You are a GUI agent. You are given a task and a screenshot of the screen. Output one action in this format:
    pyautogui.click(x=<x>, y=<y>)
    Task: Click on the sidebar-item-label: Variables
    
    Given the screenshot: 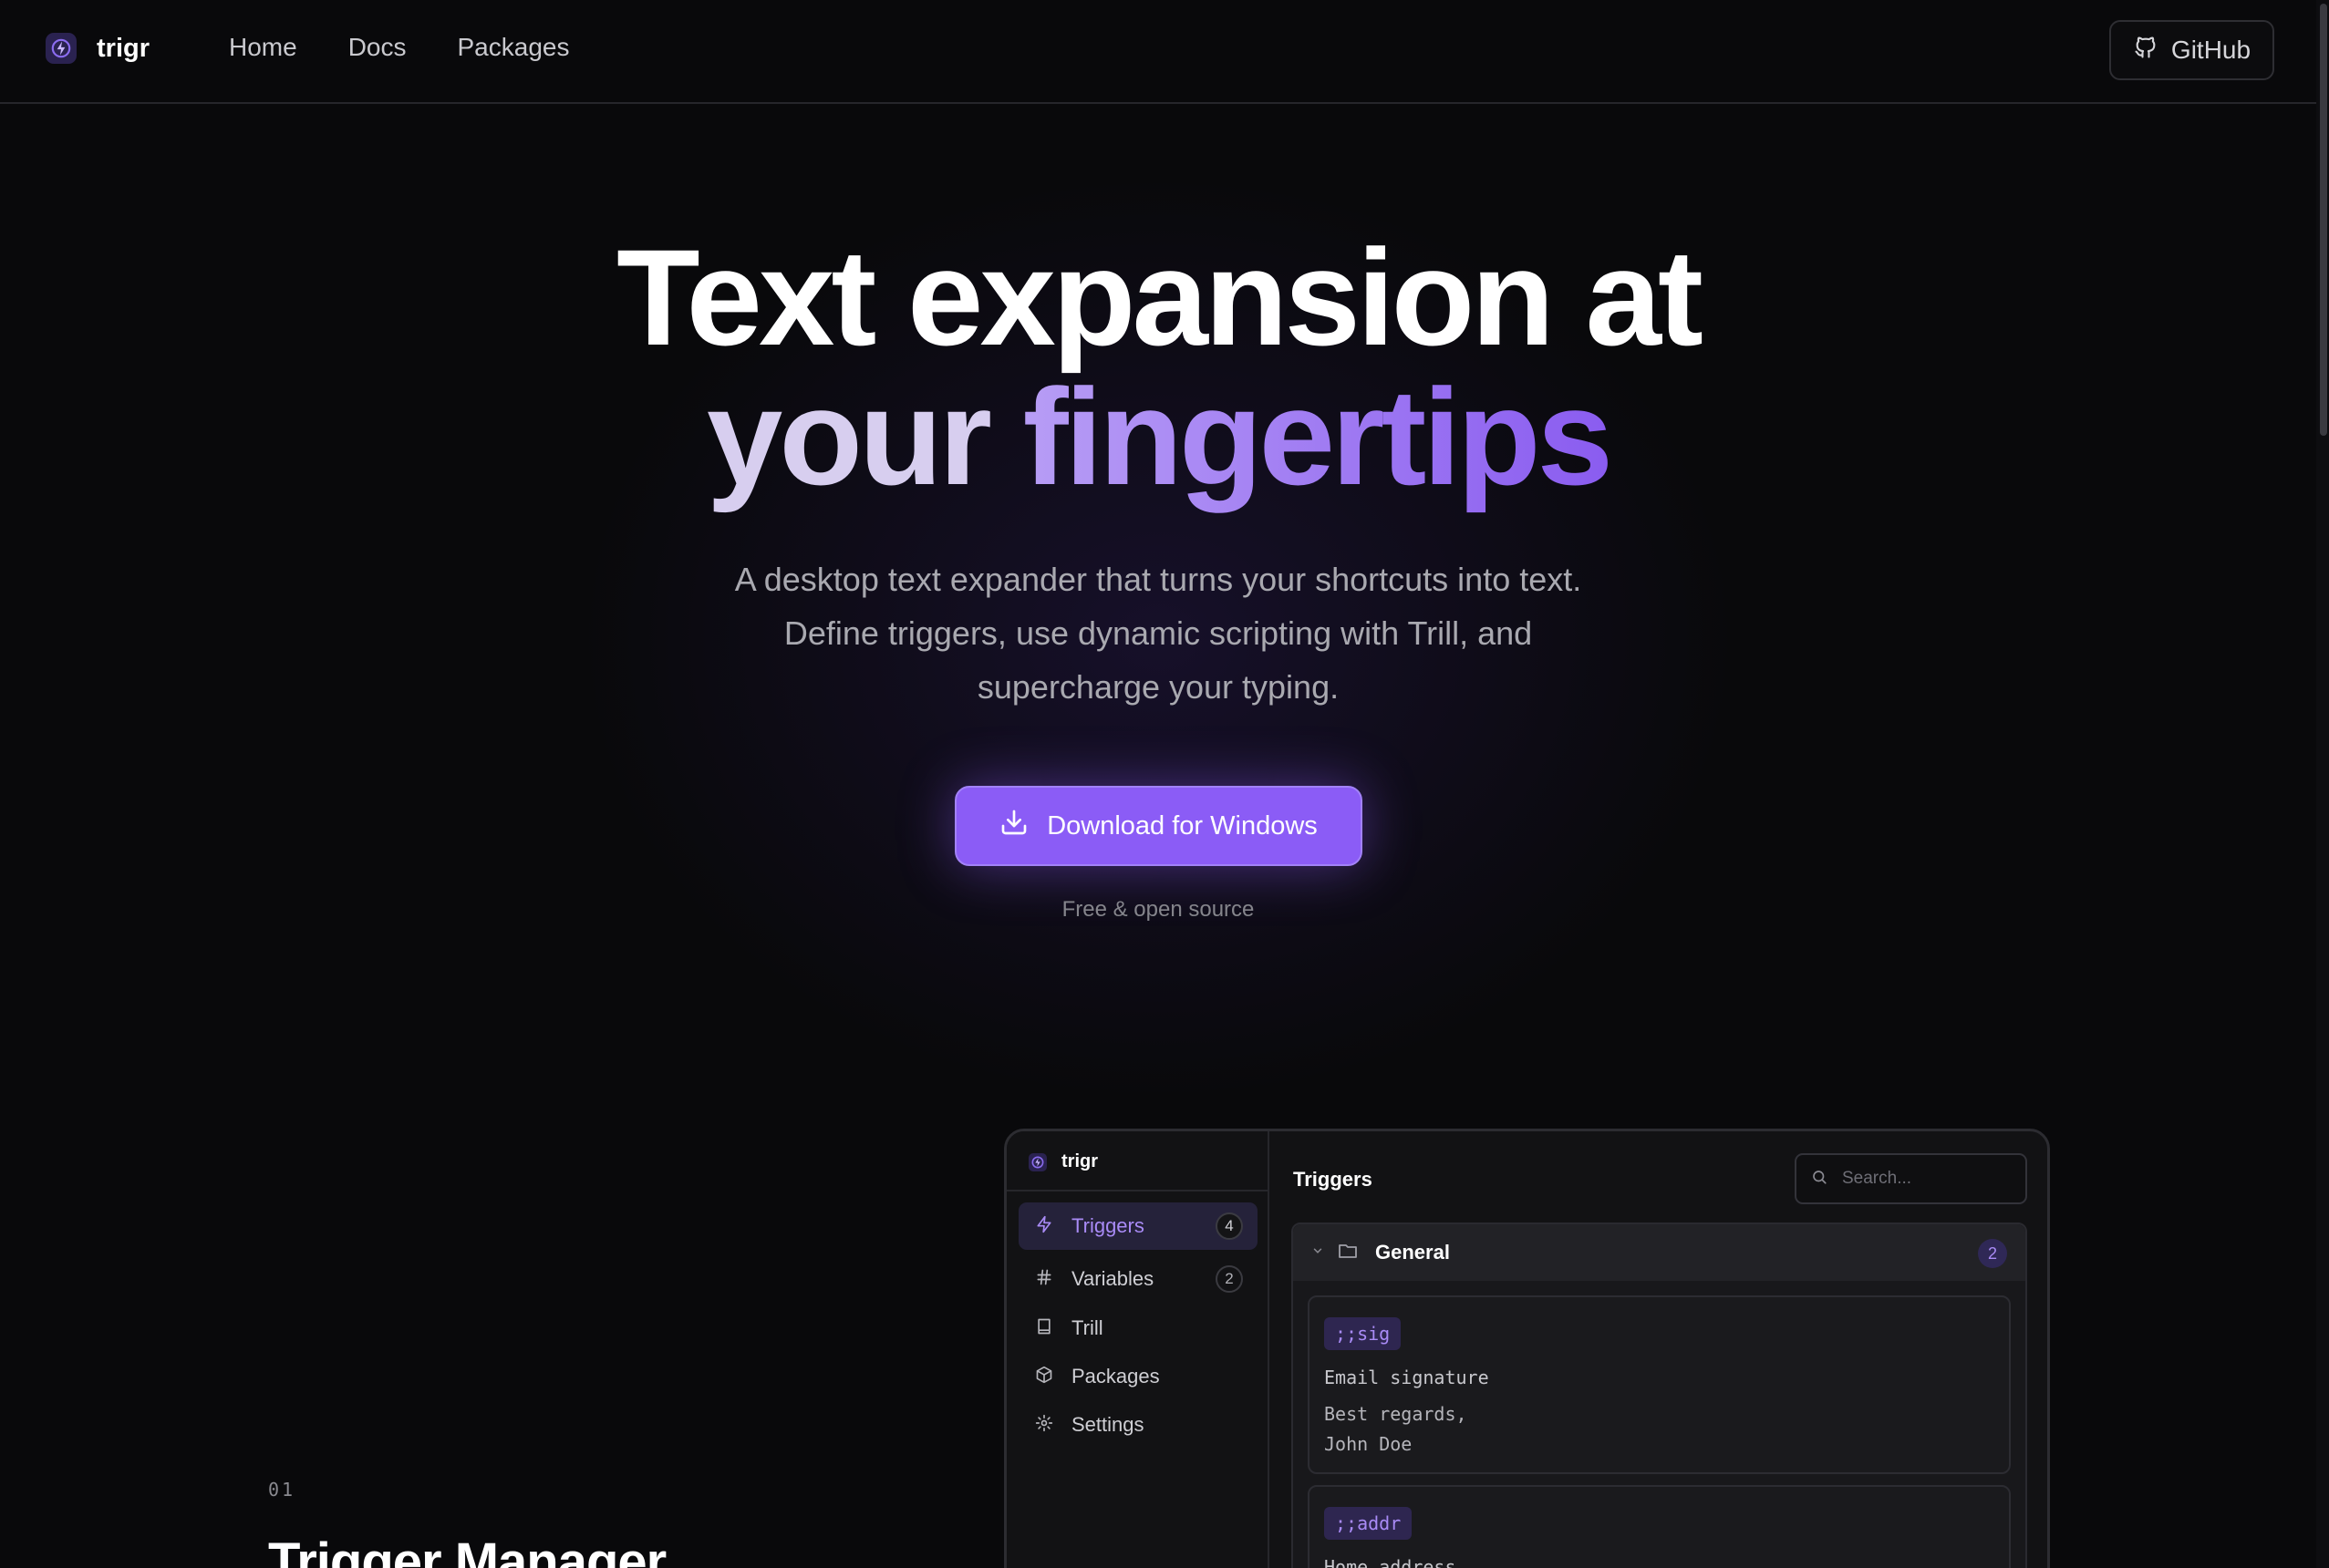 What is the action you would take?
    pyautogui.click(x=1112, y=1278)
    